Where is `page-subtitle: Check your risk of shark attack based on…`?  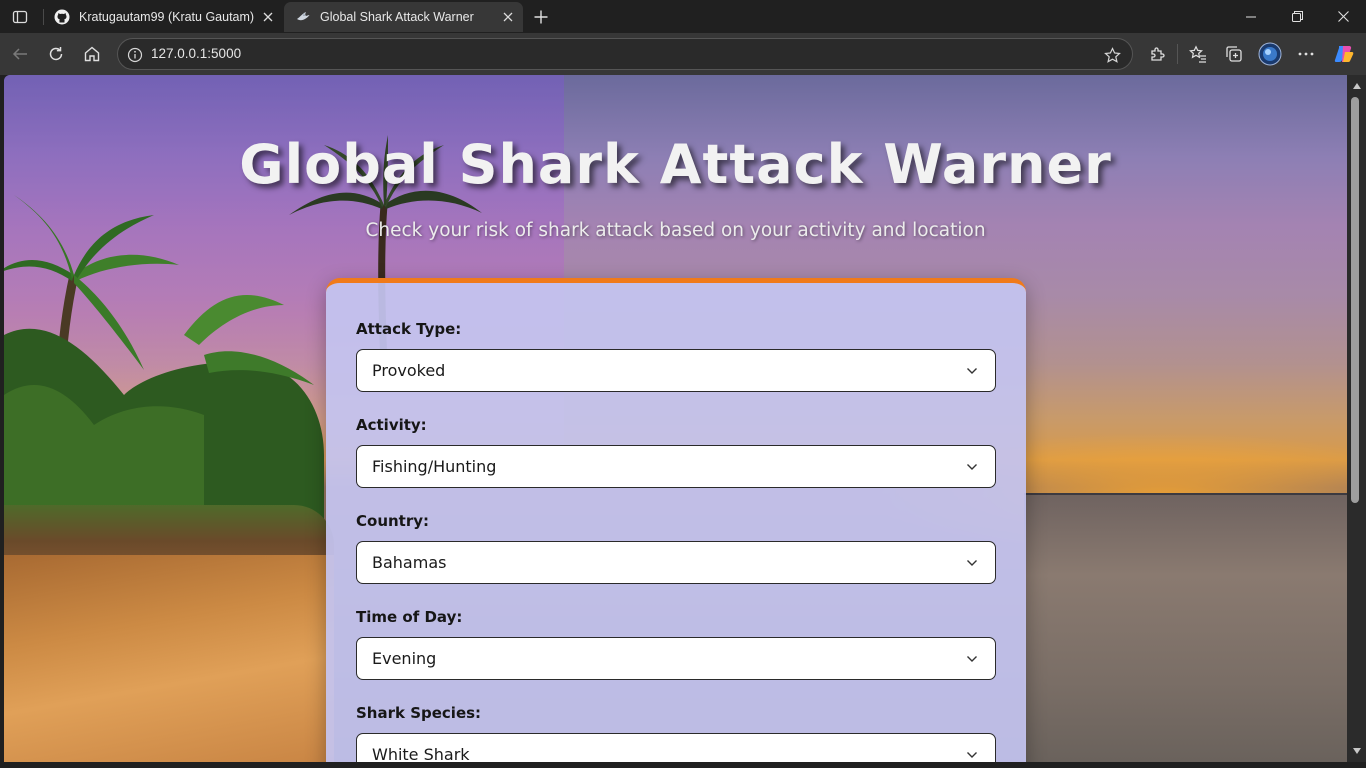
page-subtitle: Check your risk of shark attack based on… is located at coordinates (675, 230).